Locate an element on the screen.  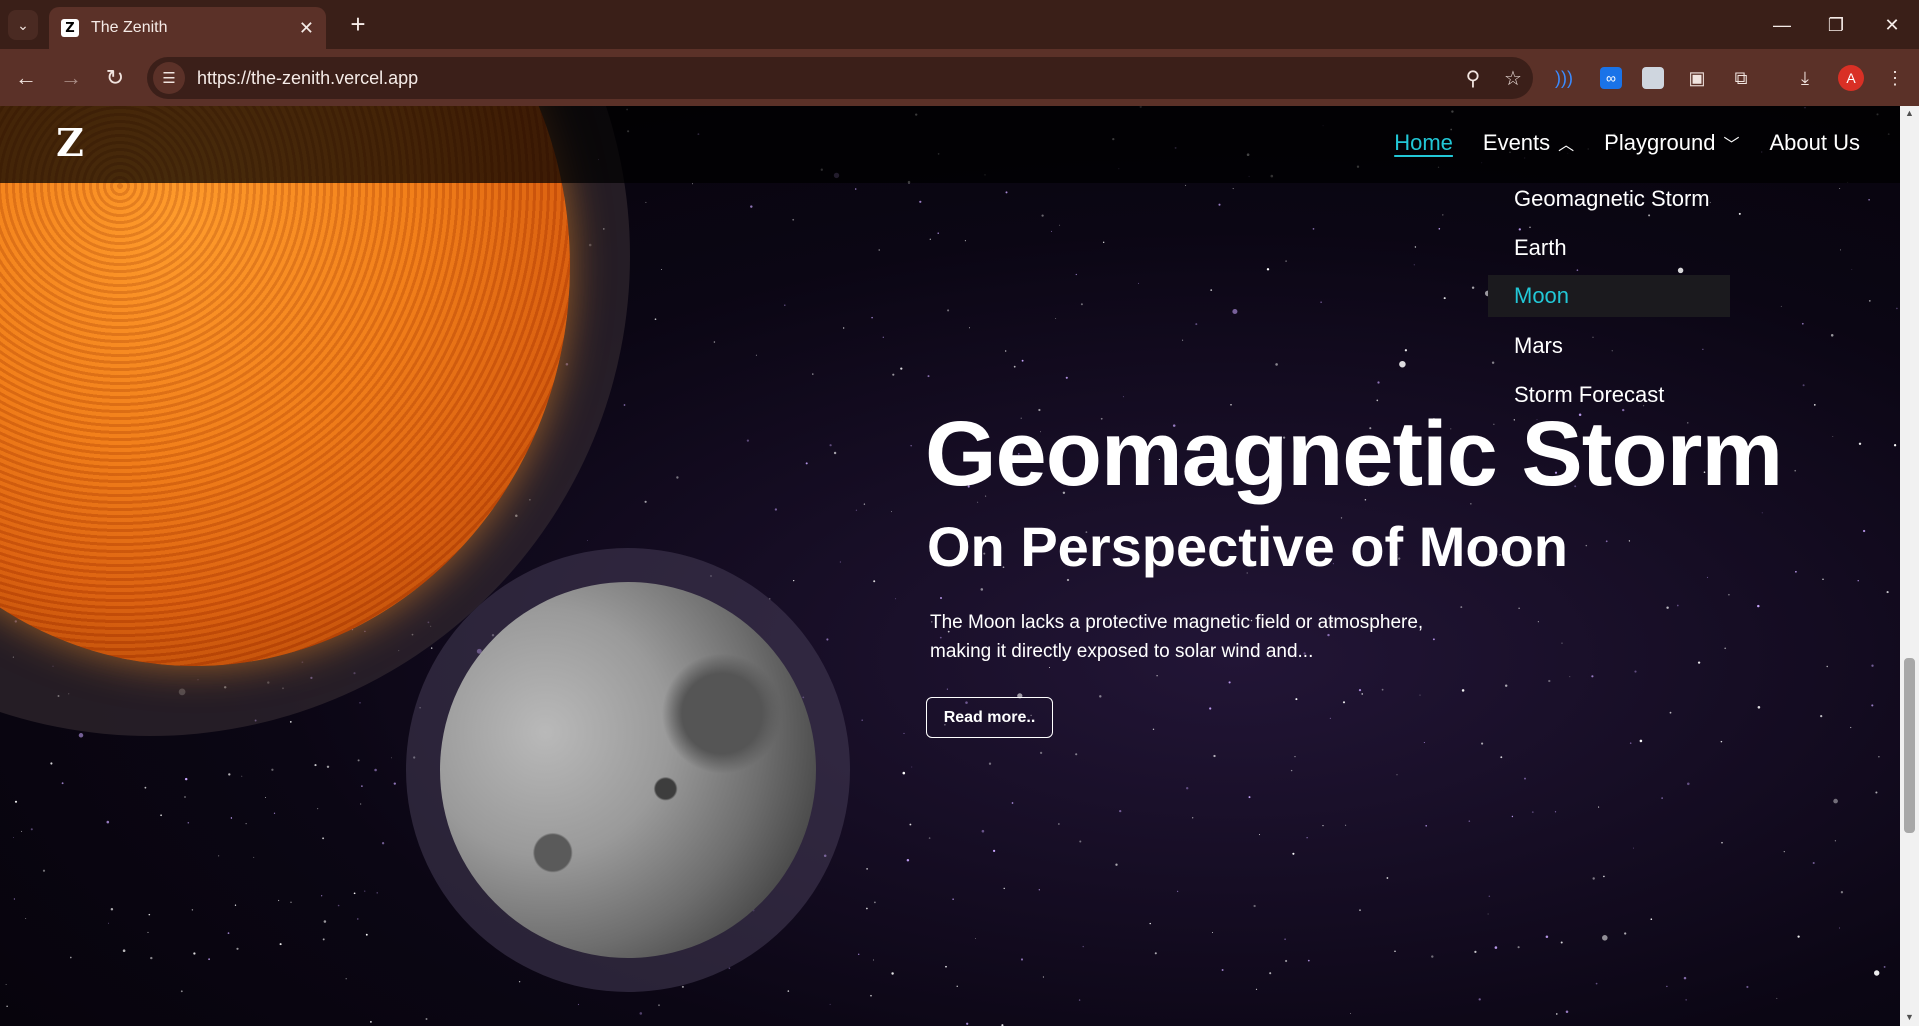
dropdown-item-mars: Mars is located at coordinates (1609, 345).